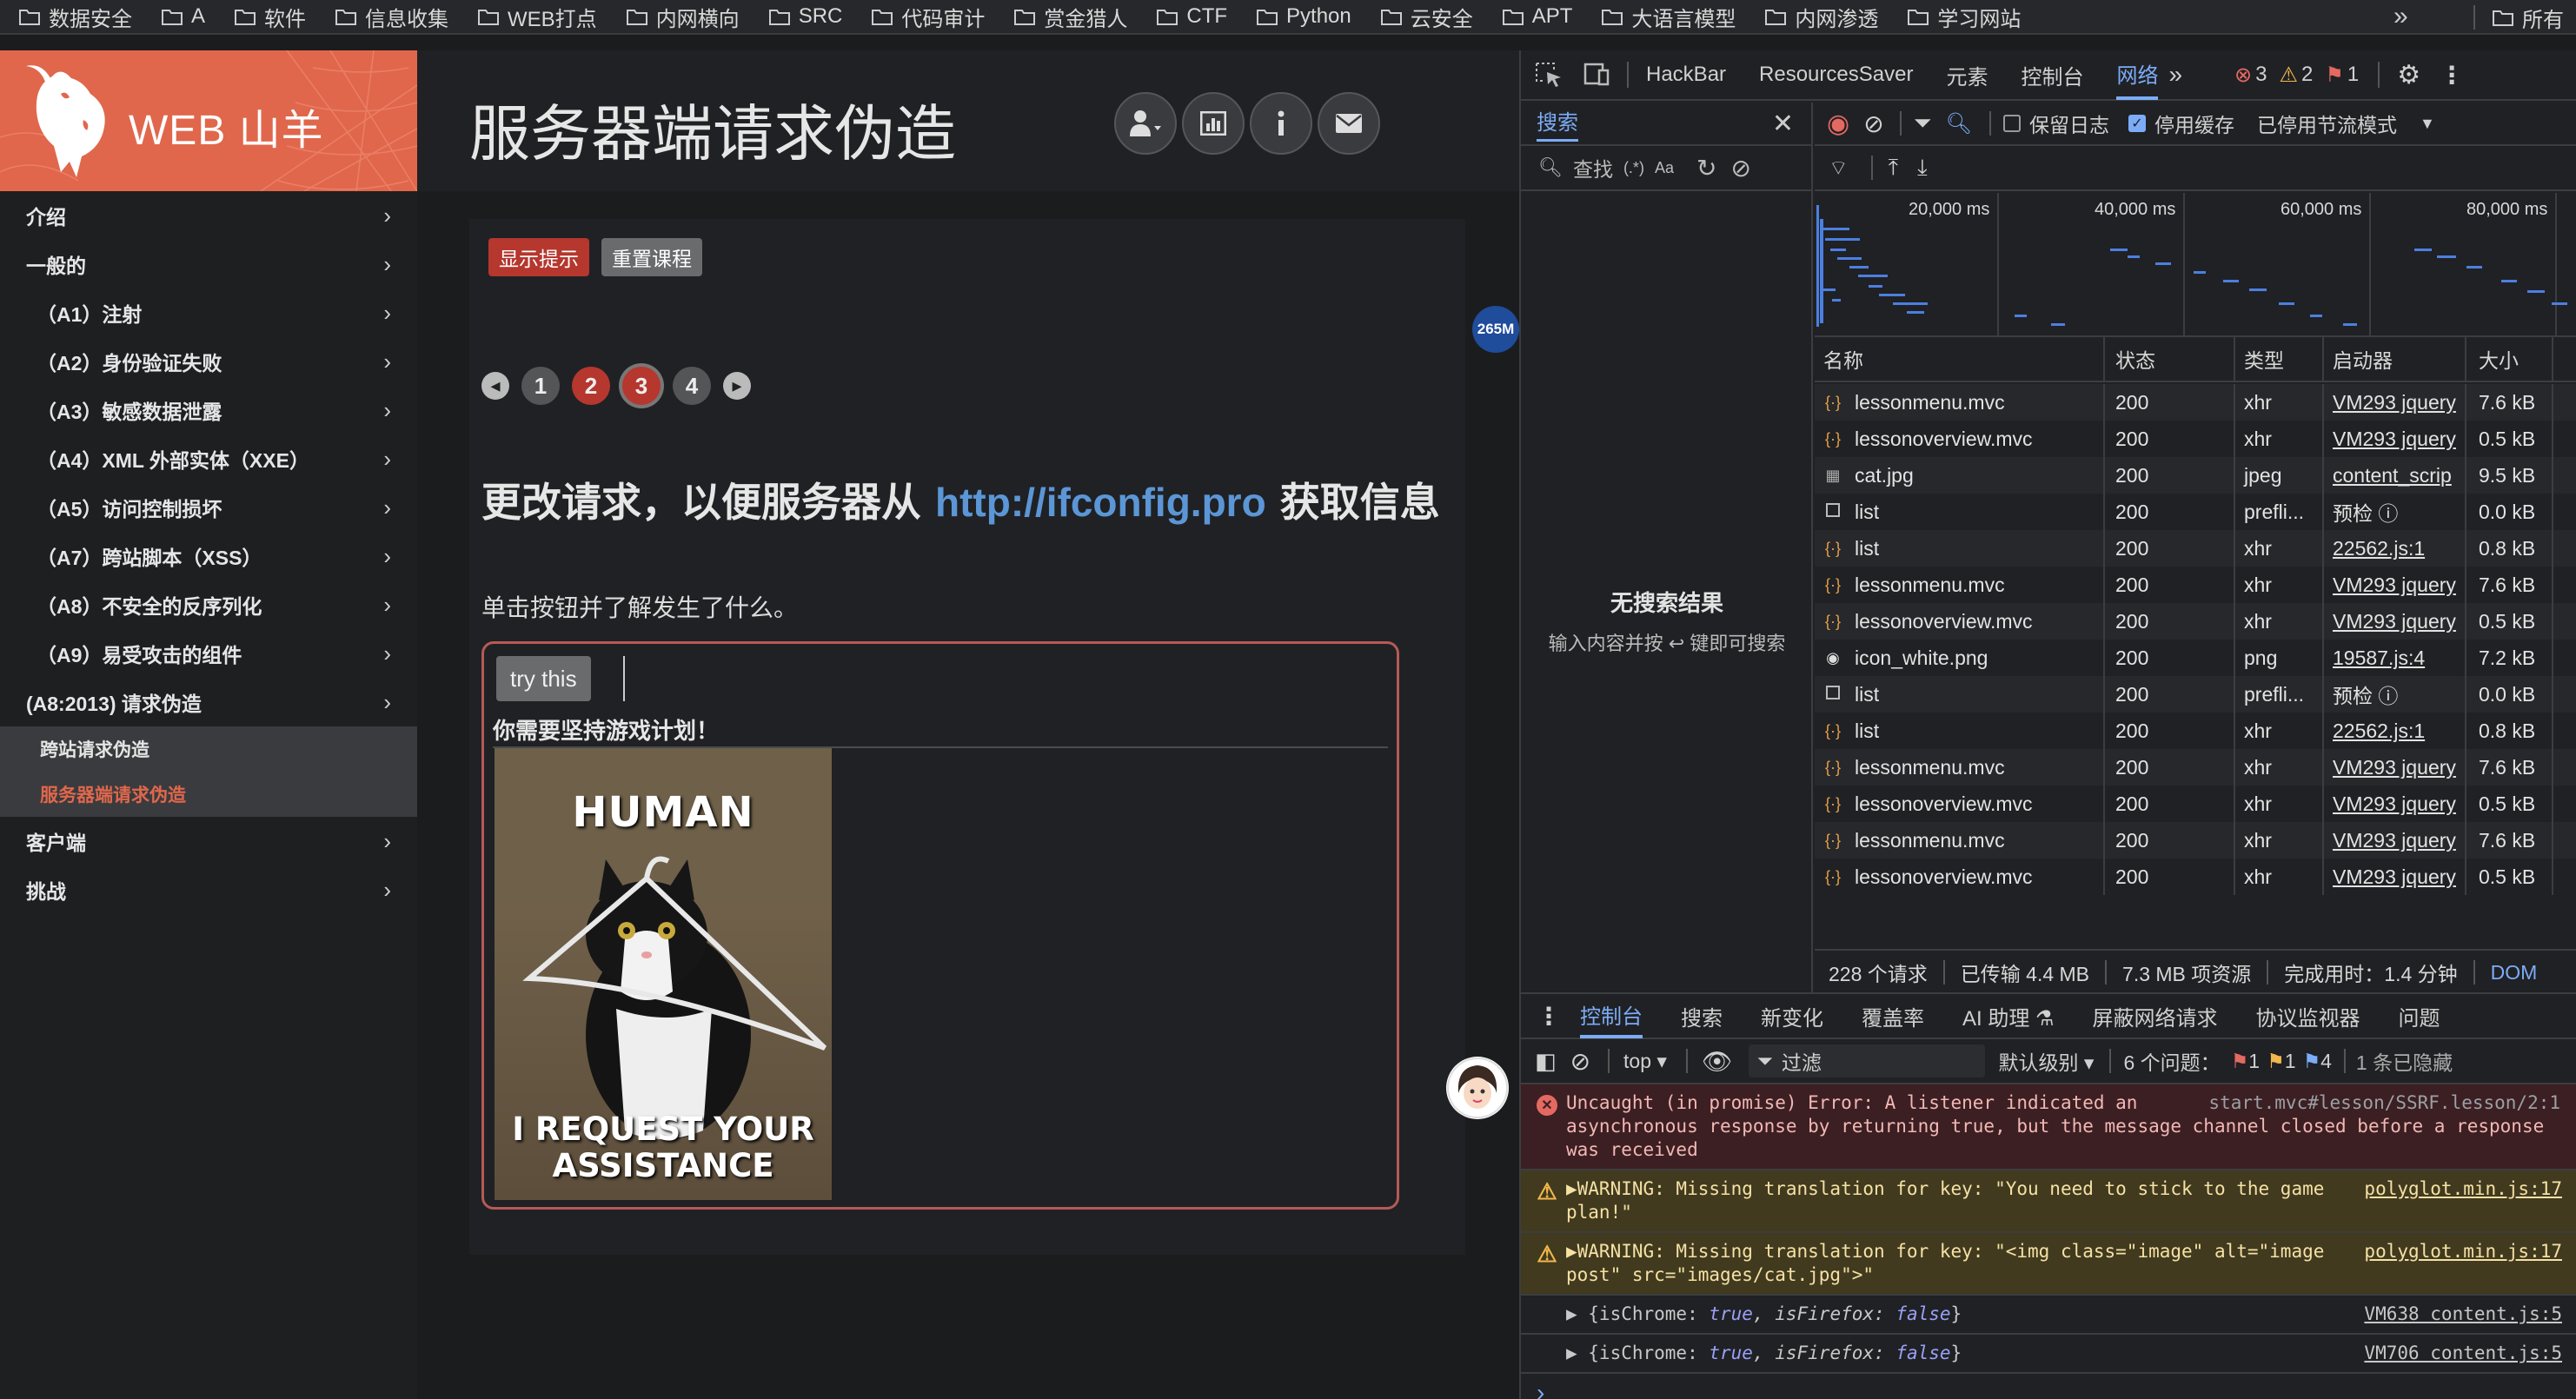 This screenshot has width=2576, height=1399. Describe the element at coordinates (1304, 16) in the screenshot. I see `bookmark-folder: Python` at that location.